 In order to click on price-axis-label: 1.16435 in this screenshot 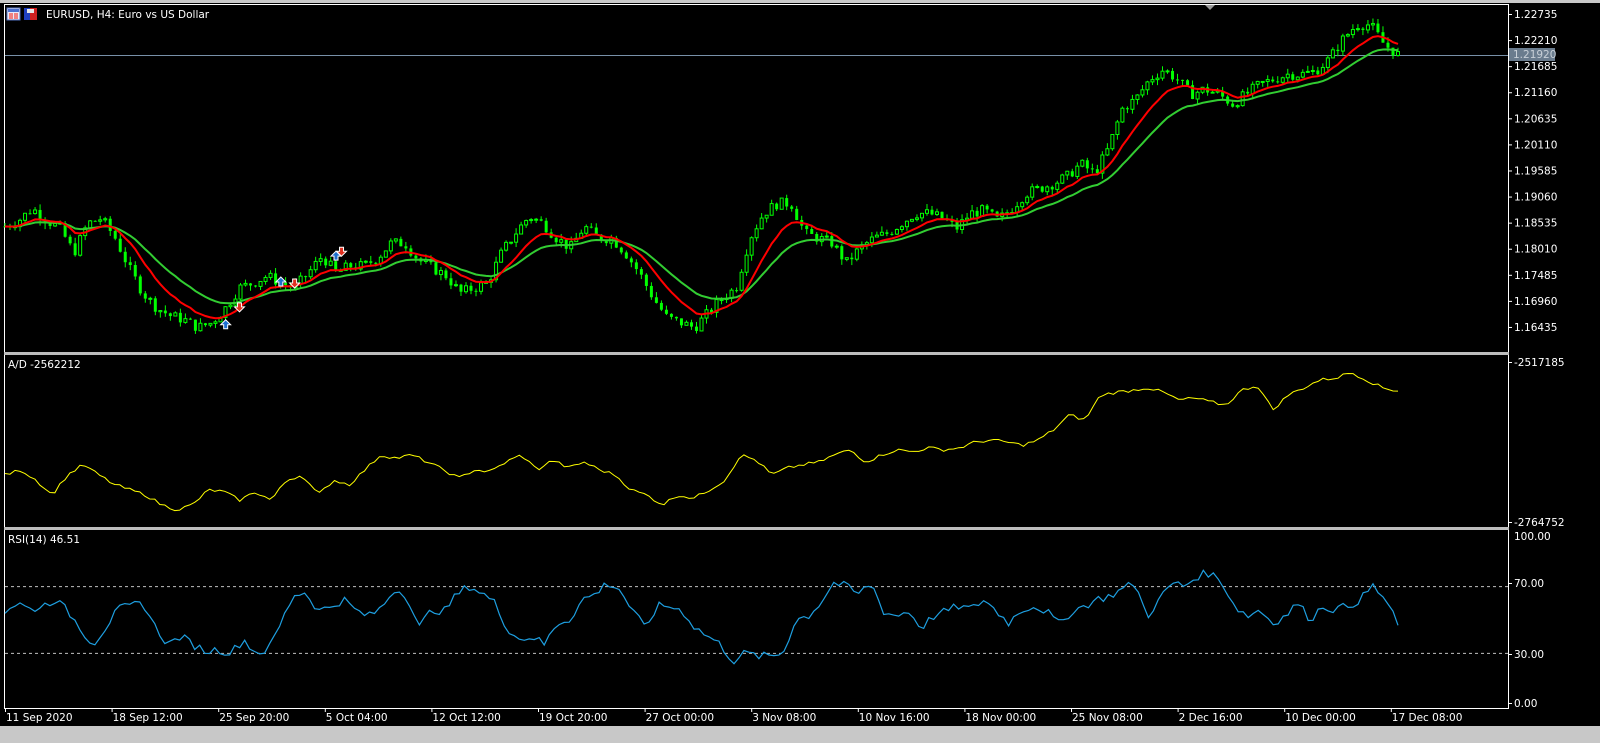, I will do `click(1535, 328)`.